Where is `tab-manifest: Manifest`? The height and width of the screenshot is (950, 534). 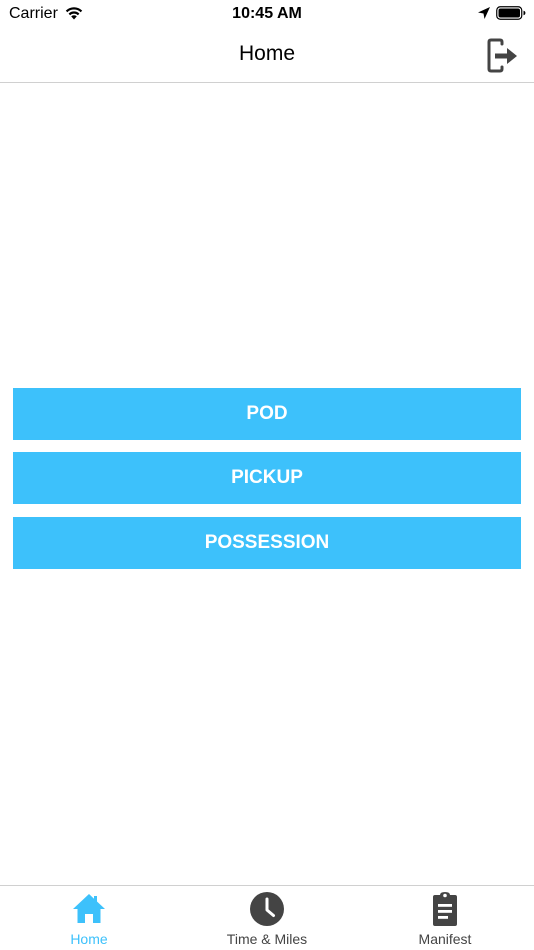
tab-manifest: Manifest is located at coordinates (445, 918).